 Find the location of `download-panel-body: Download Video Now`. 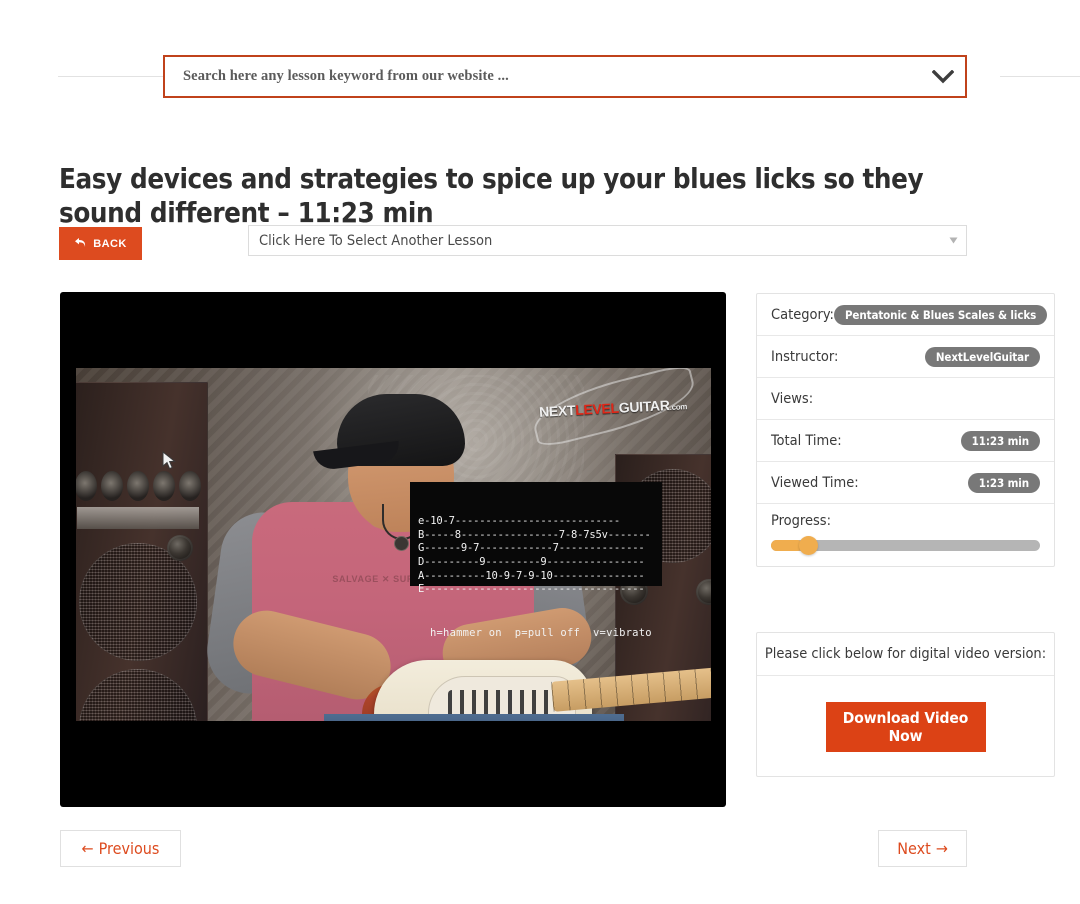

download-panel-body: Download Video Now is located at coordinates (905, 726).